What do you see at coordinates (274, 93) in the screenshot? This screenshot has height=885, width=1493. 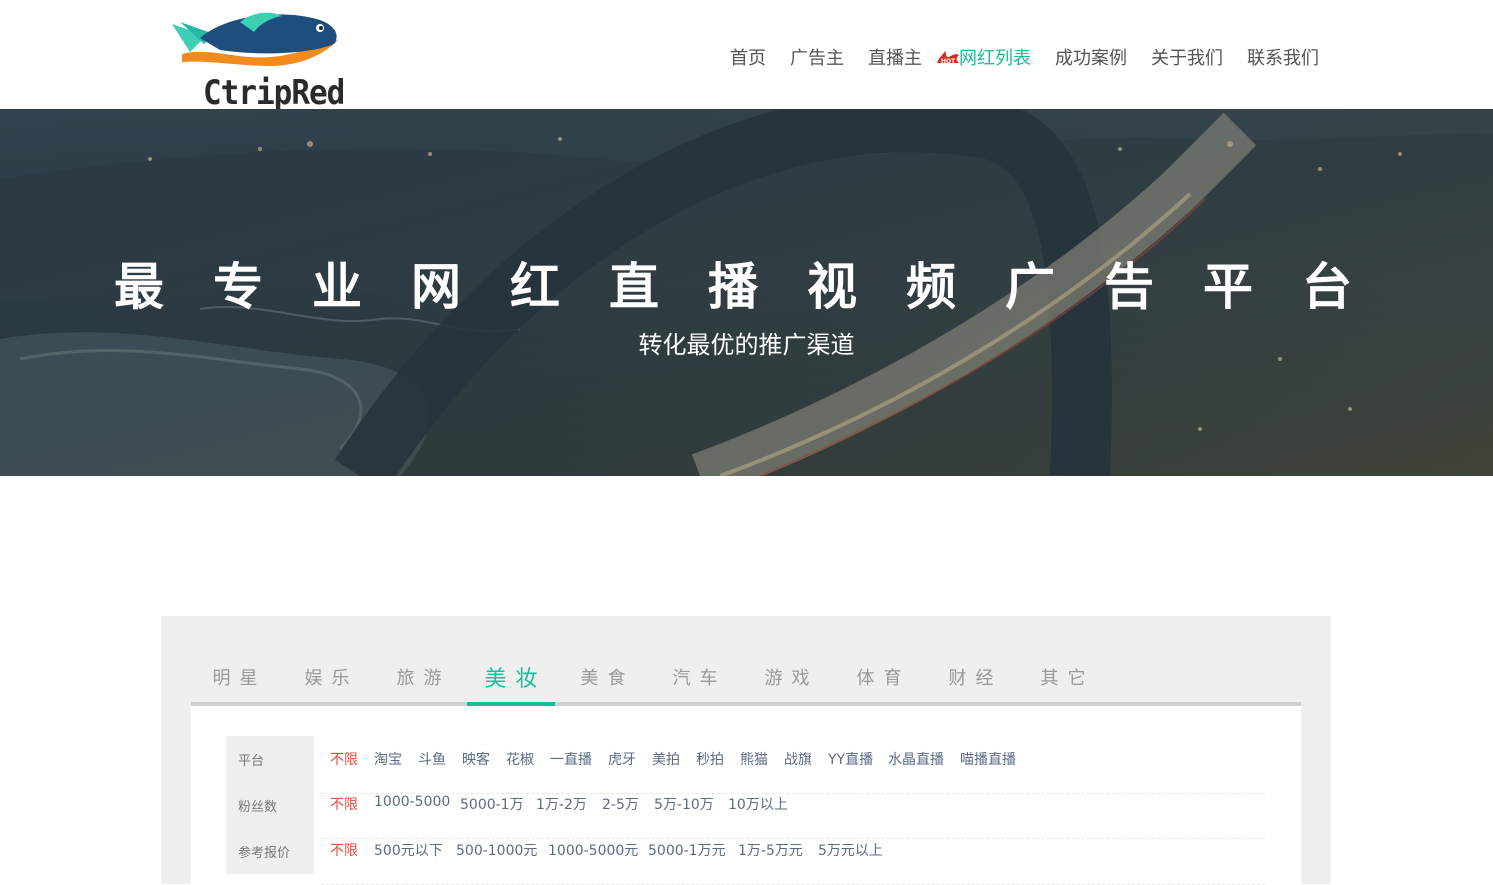 I see `logo-text: CtripRed` at bounding box center [274, 93].